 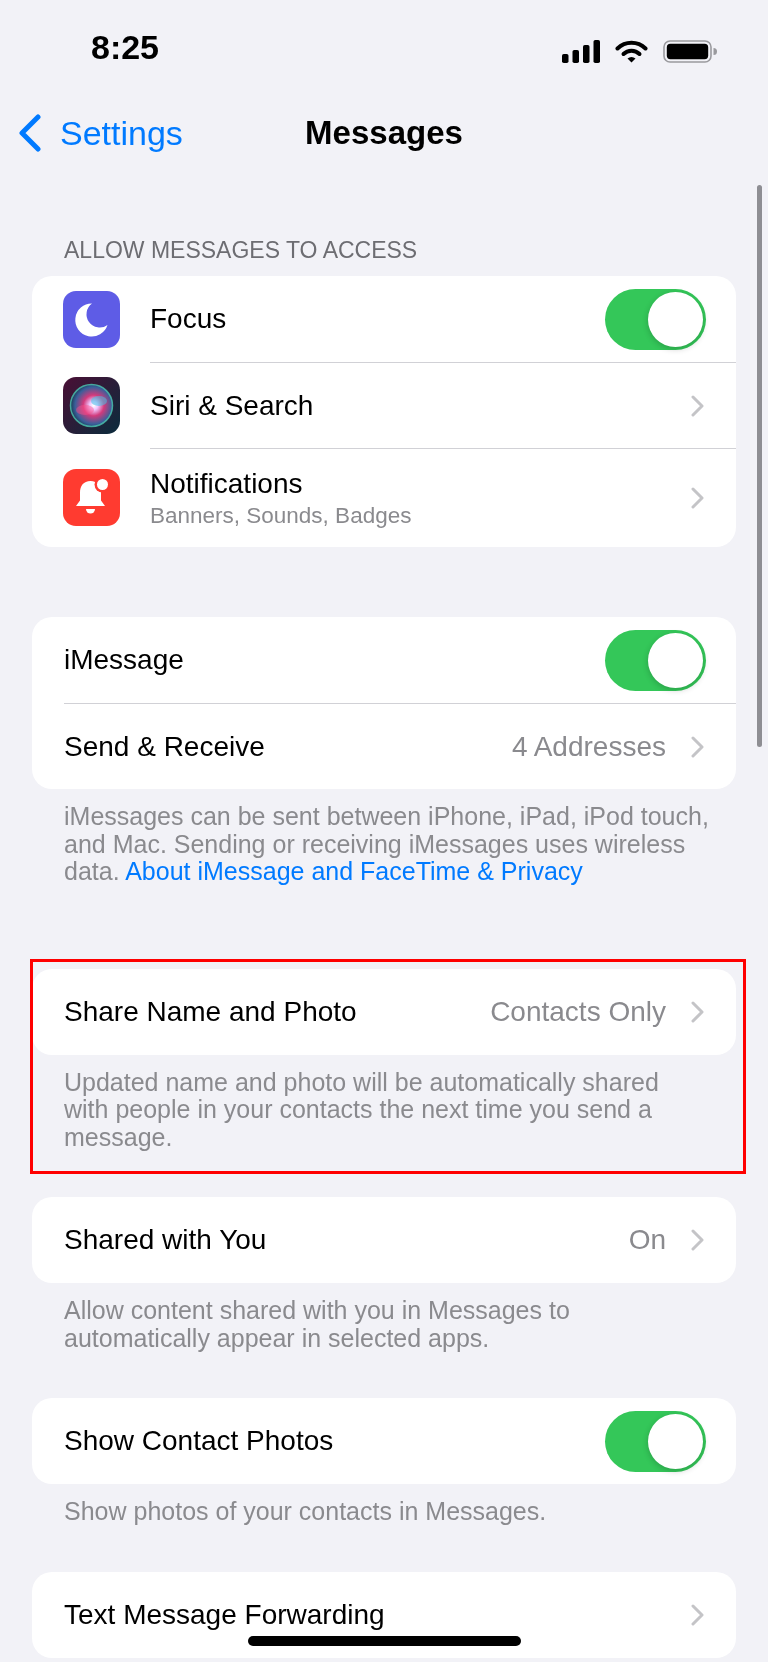 I want to click on section-footer: iMessages can be sent between iPhone, iPad, iPod touch, and Mac. Sending or receiving iMessages uses wireless data. About iMessage and FaceTime & Privacy, so click(x=384, y=844).